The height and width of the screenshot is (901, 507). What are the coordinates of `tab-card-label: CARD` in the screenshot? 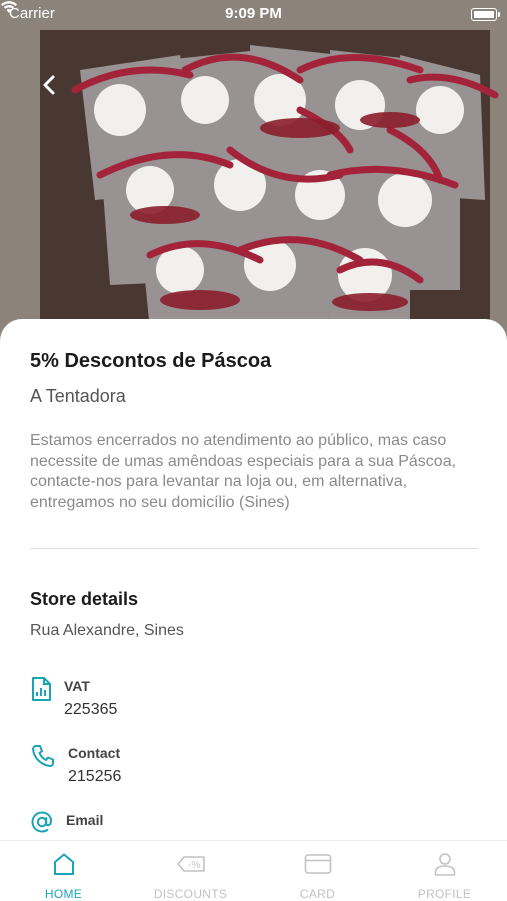 It's located at (317, 894).